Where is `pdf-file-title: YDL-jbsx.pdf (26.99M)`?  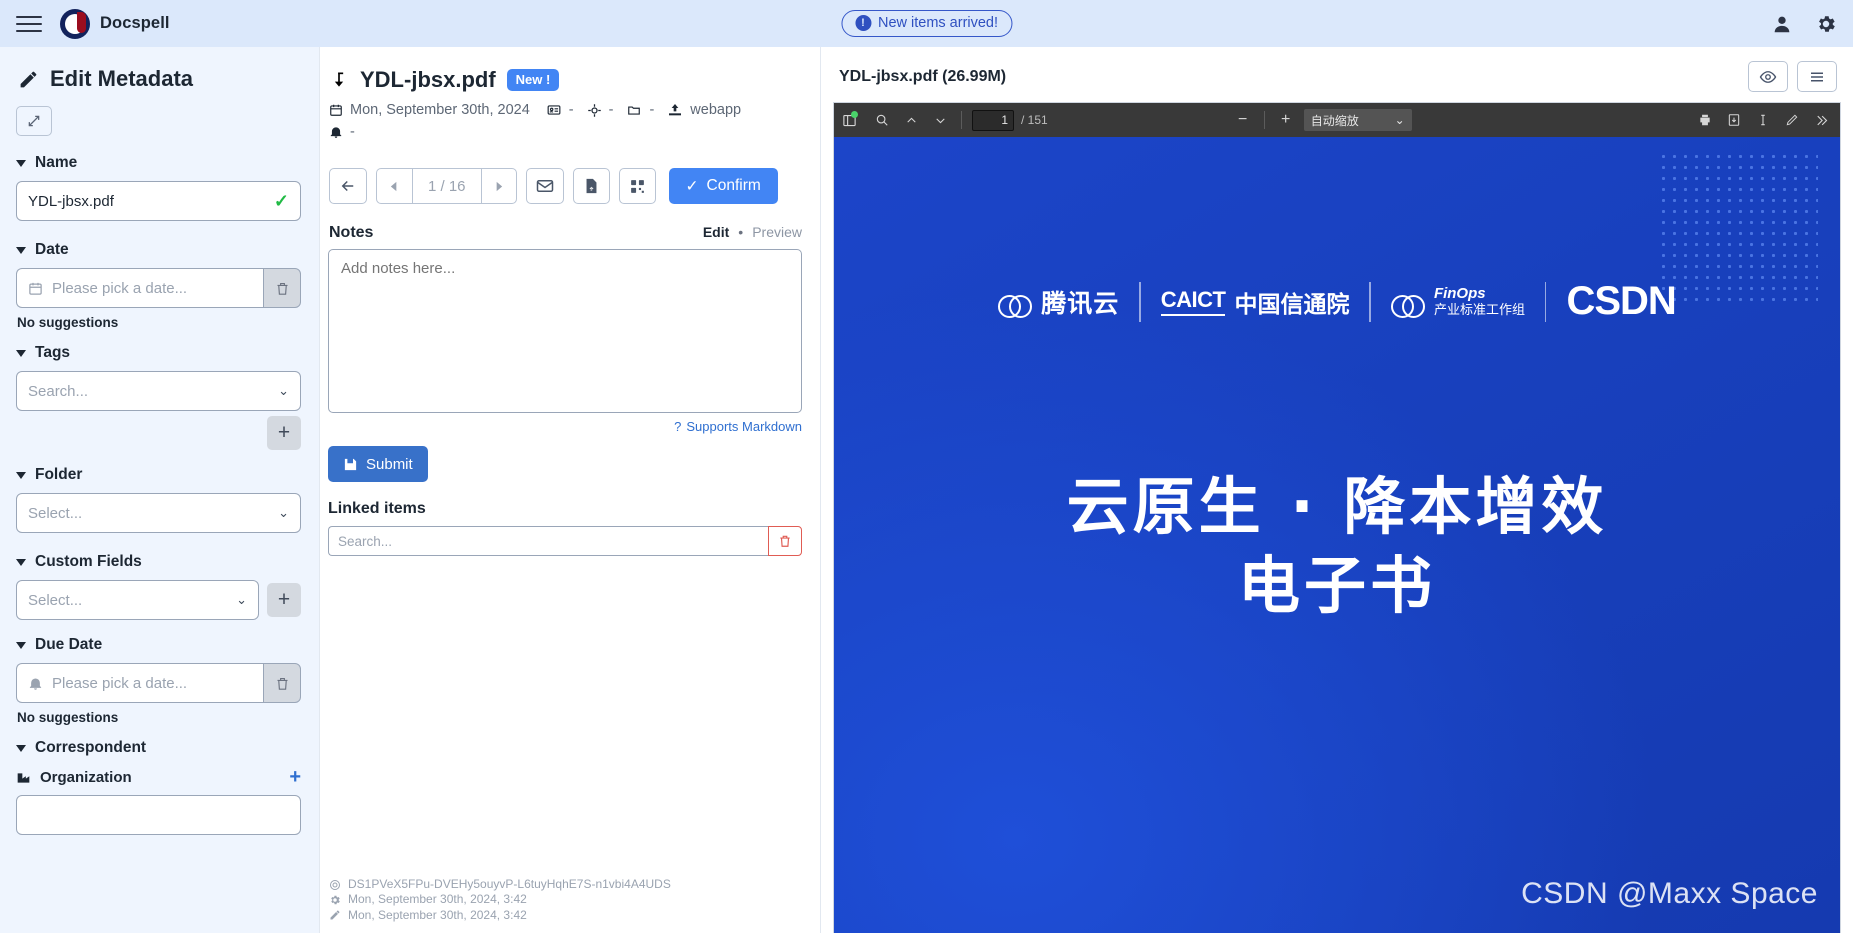 pdf-file-title: YDL-jbsx.pdf (26.99M) is located at coordinates (923, 76).